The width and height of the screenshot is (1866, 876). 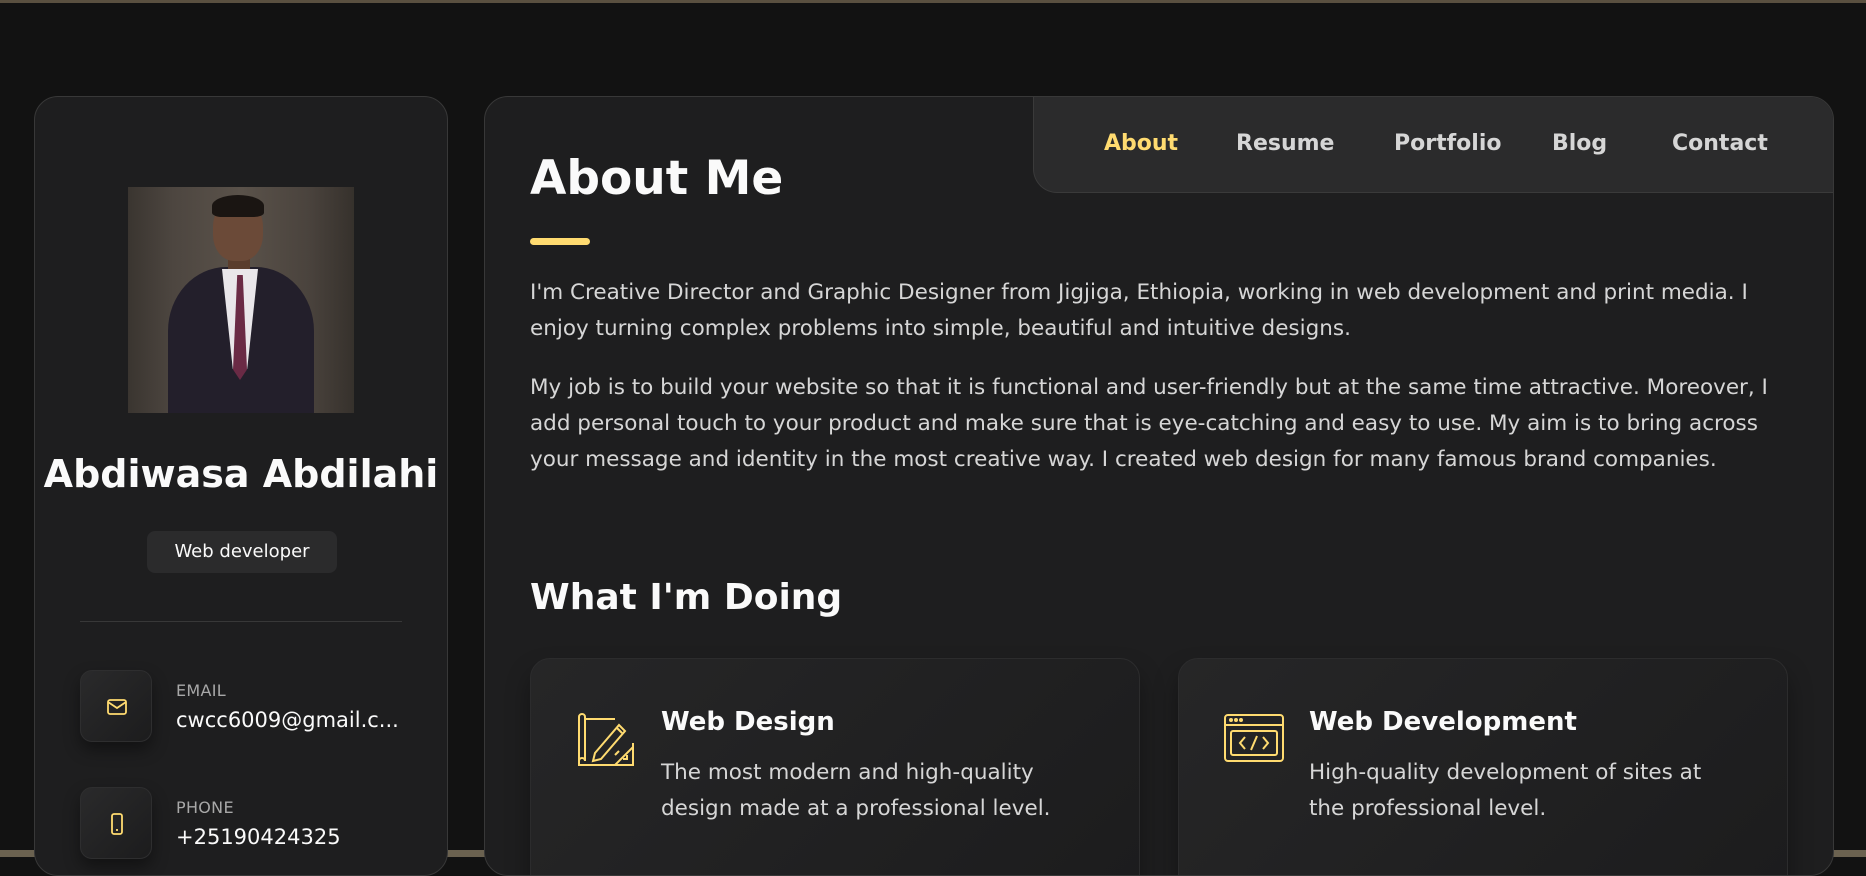 What do you see at coordinates (1448, 143) in the screenshot?
I see `nav-portfolio: Portfolio` at bounding box center [1448, 143].